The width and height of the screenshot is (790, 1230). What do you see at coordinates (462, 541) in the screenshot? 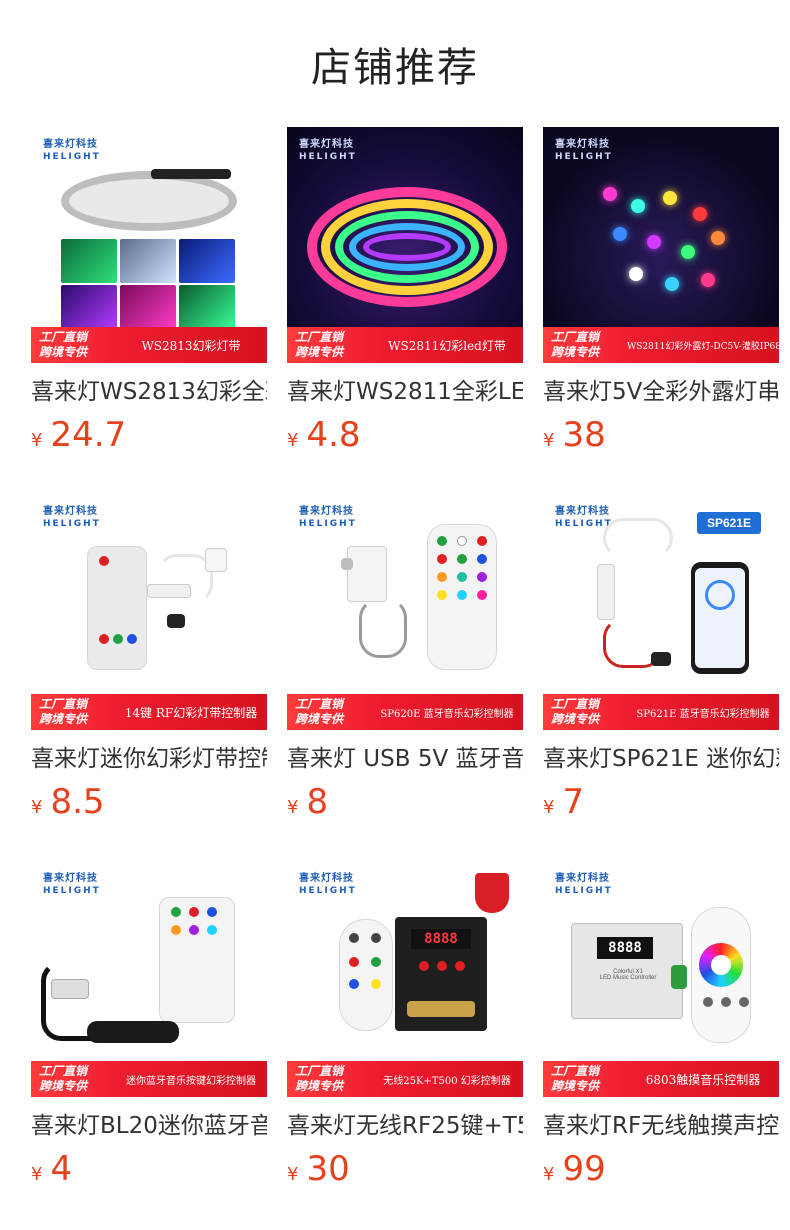
I see `white-button-icon` at bounding box center [462, 541].